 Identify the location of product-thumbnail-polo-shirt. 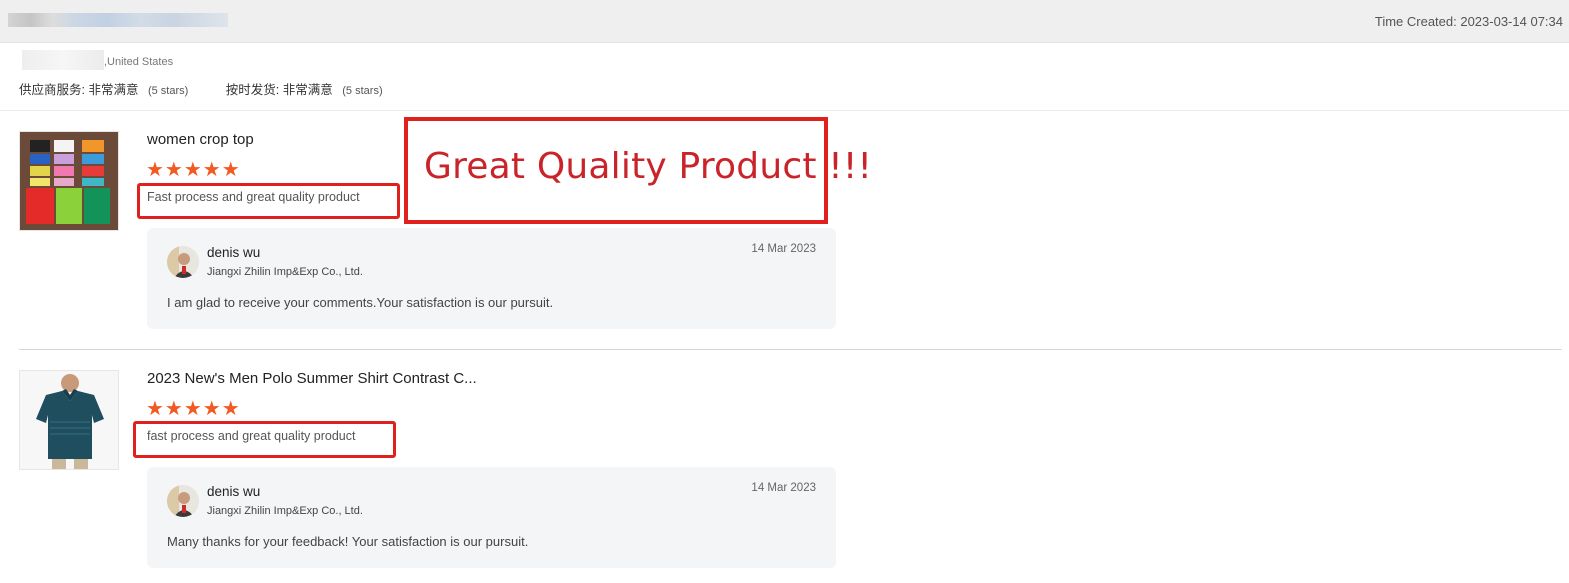
(69, 420).